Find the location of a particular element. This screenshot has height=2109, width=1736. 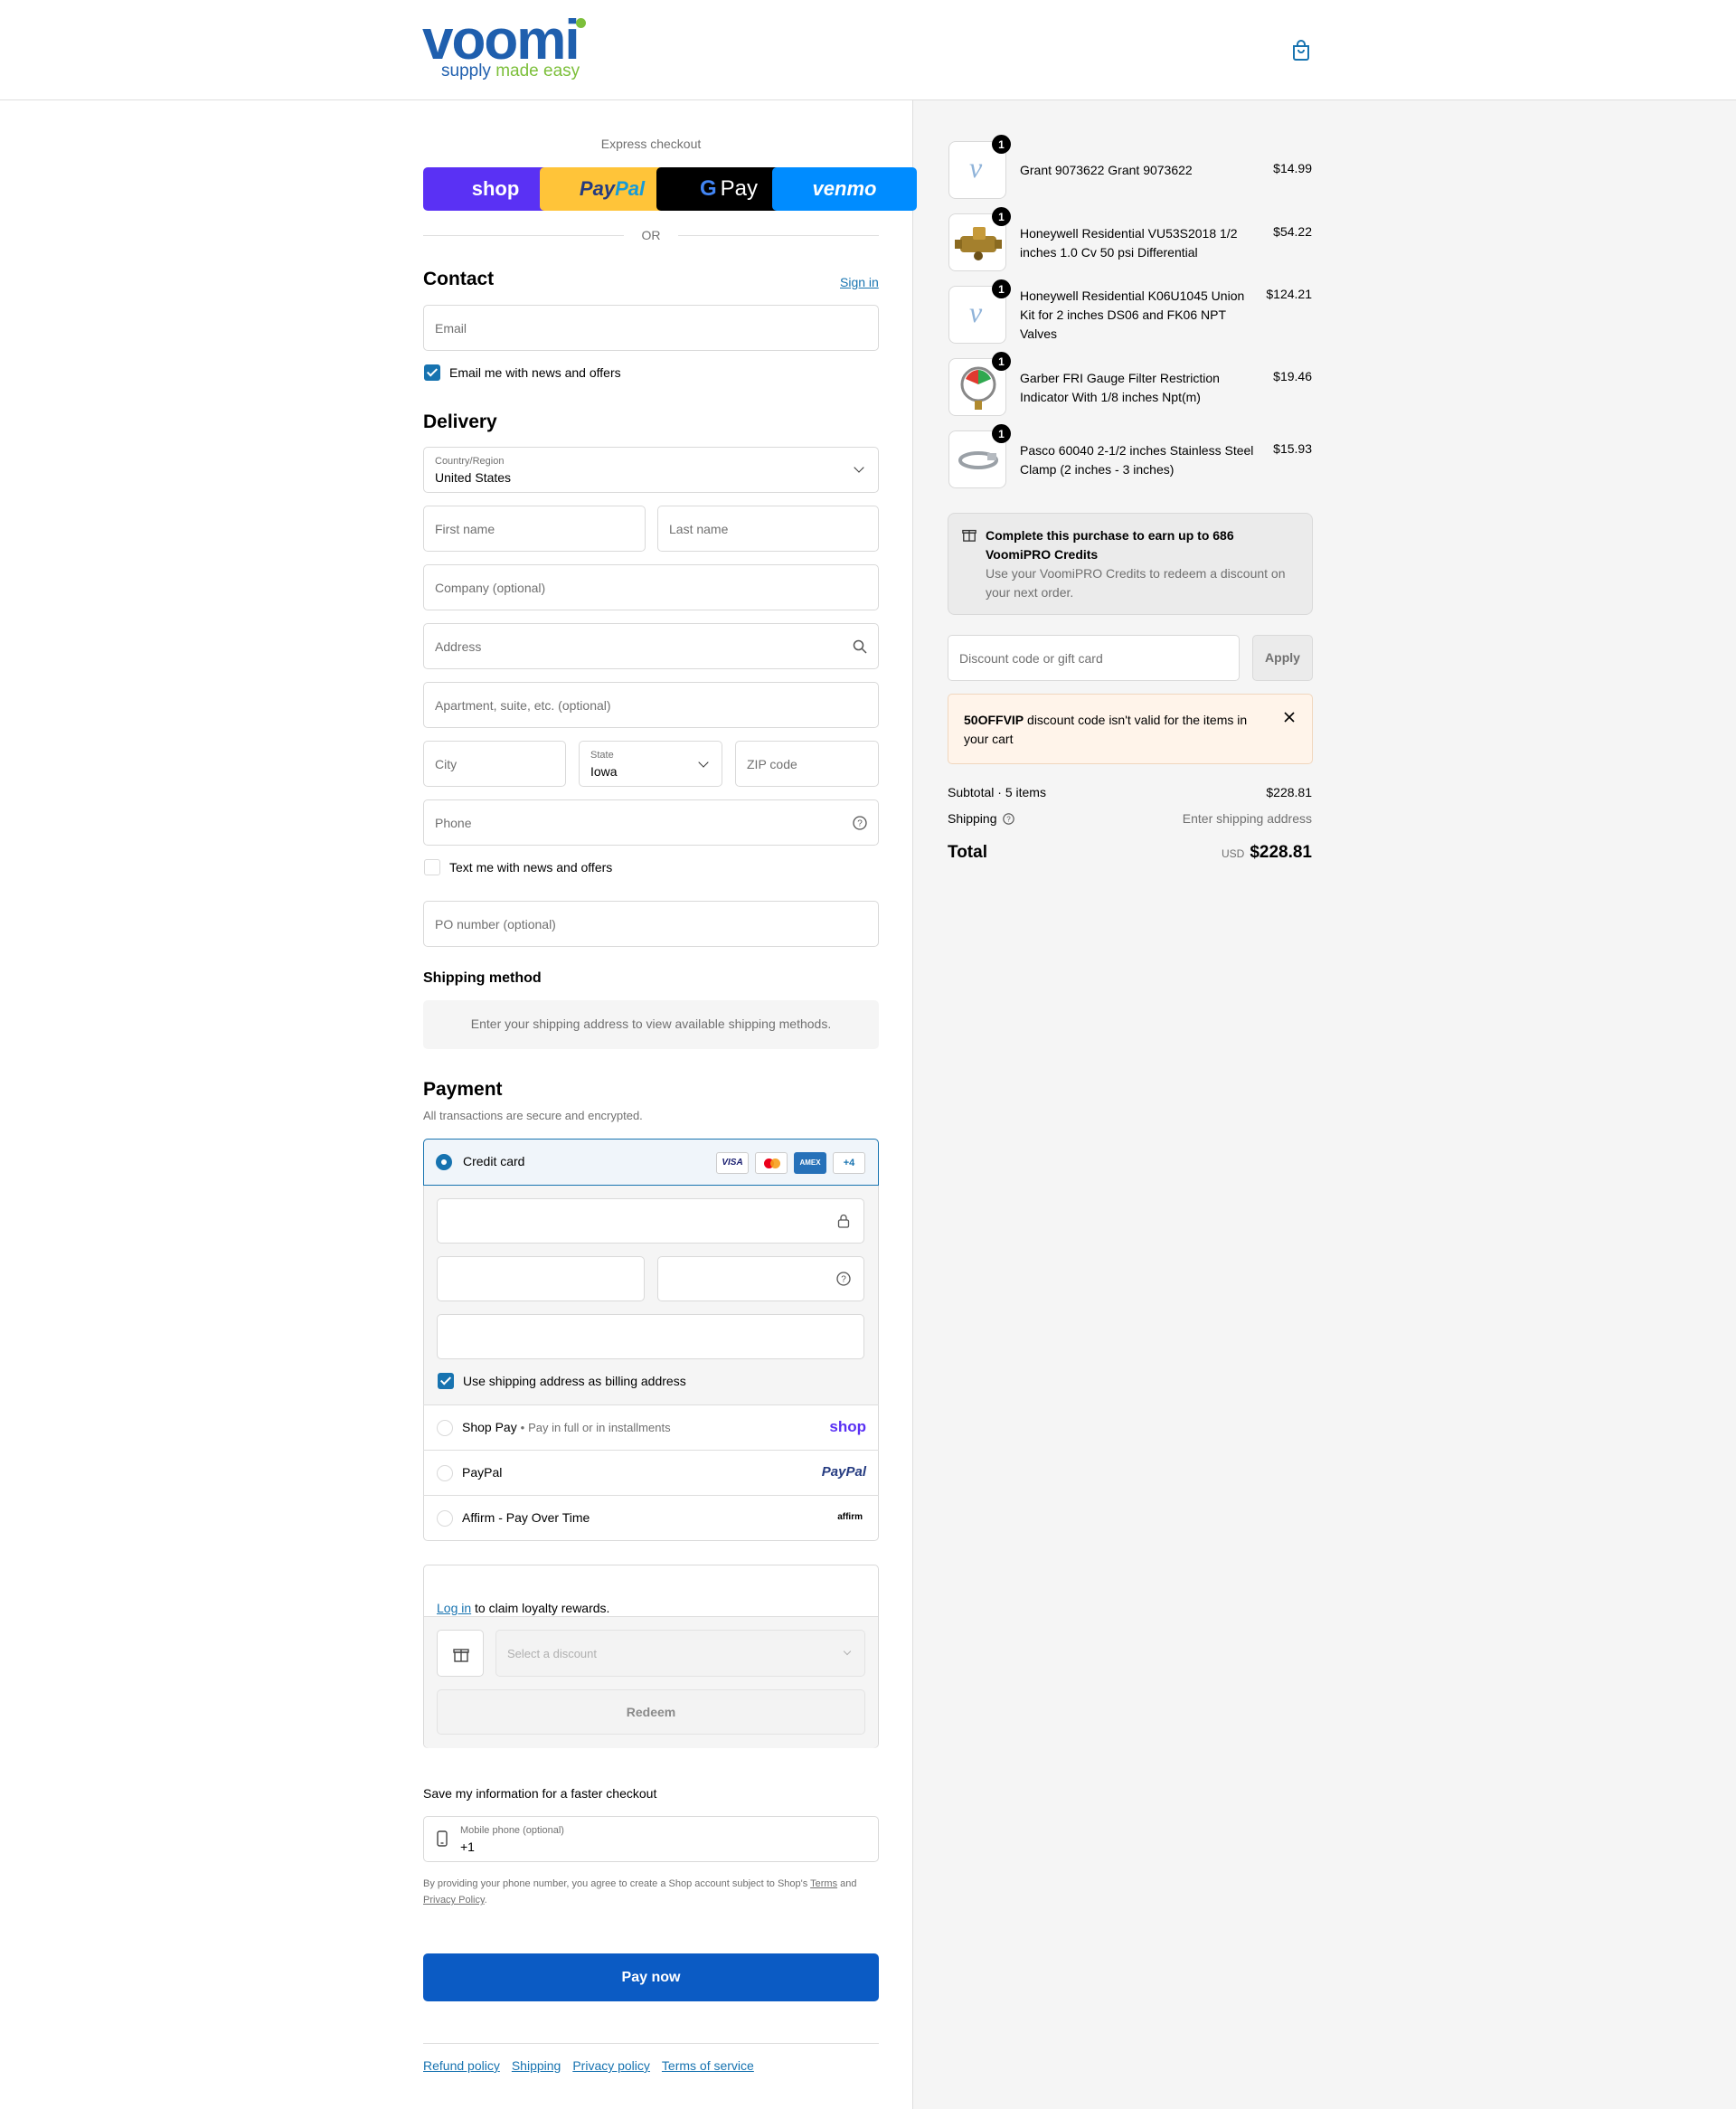

shopping-bag-icon is located at coordinates (1301, 50).